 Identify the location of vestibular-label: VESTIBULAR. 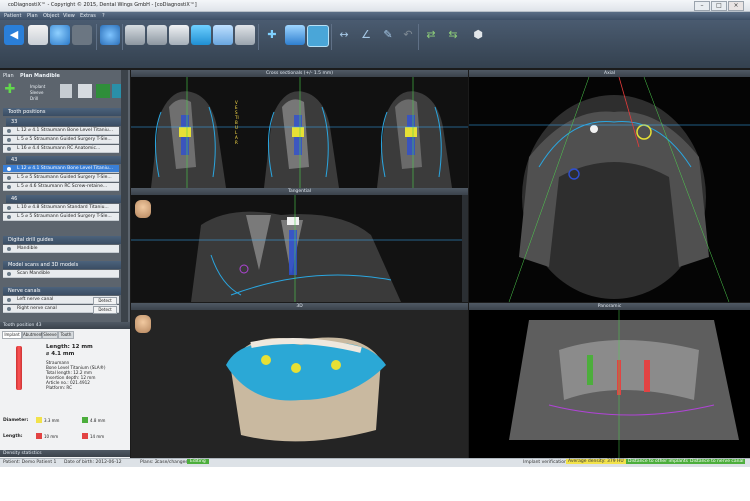
(237, 122).